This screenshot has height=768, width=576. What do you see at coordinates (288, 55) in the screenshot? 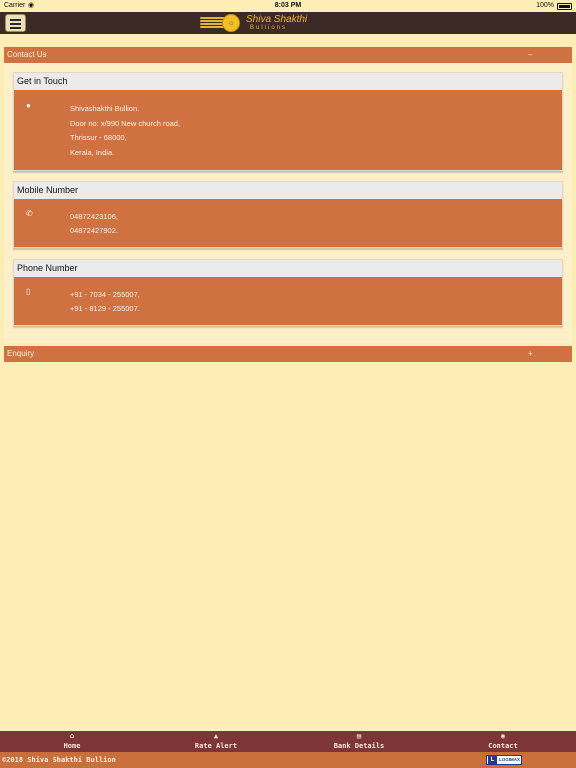
I see `contact-us-accordion-header: Contact Us –` at bounding box center [288, 55].